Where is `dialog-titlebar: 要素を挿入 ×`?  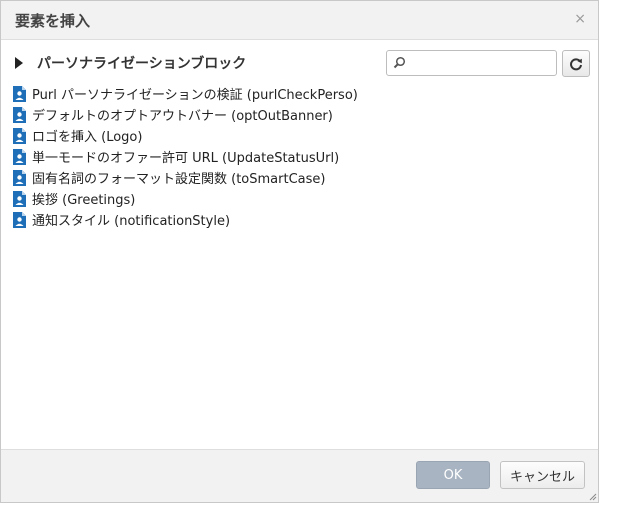 dialog-titlebar: 要素を挿入 × is located at coordinates (299, 20).